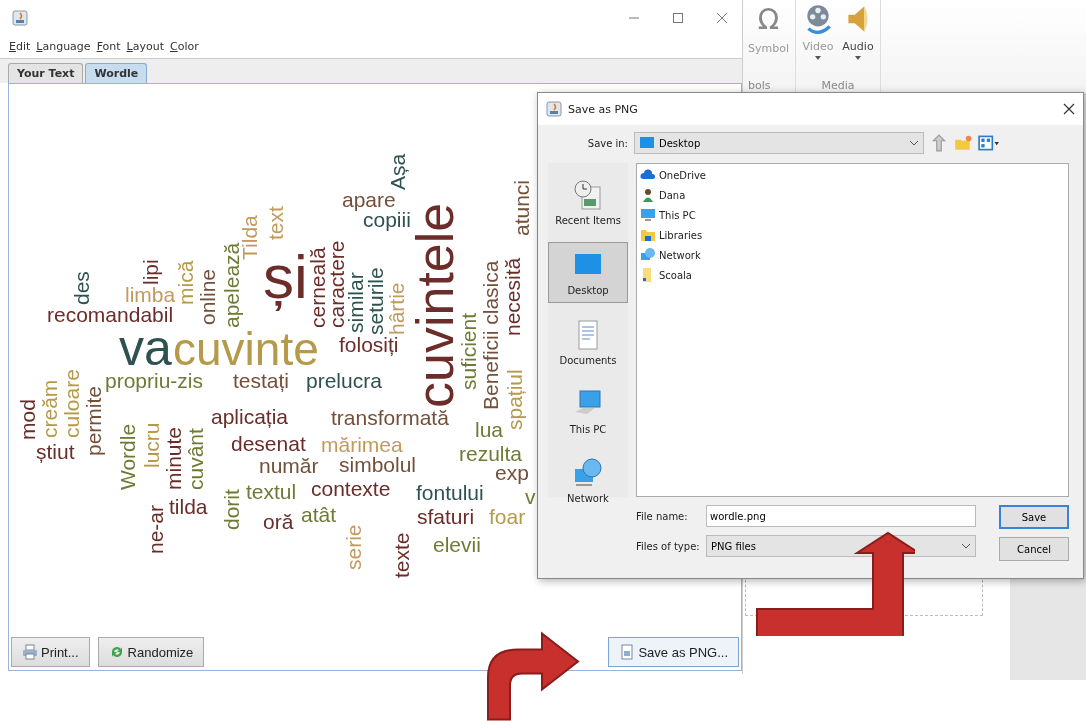 The image size is (1086, 721). I want to click on tab: Your Text, so click(46, 73).